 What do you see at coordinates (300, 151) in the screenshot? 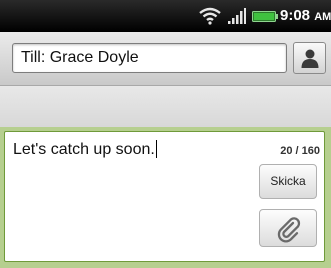
I see `character-counter: 20 / 160` at bounding box center [300, 151].